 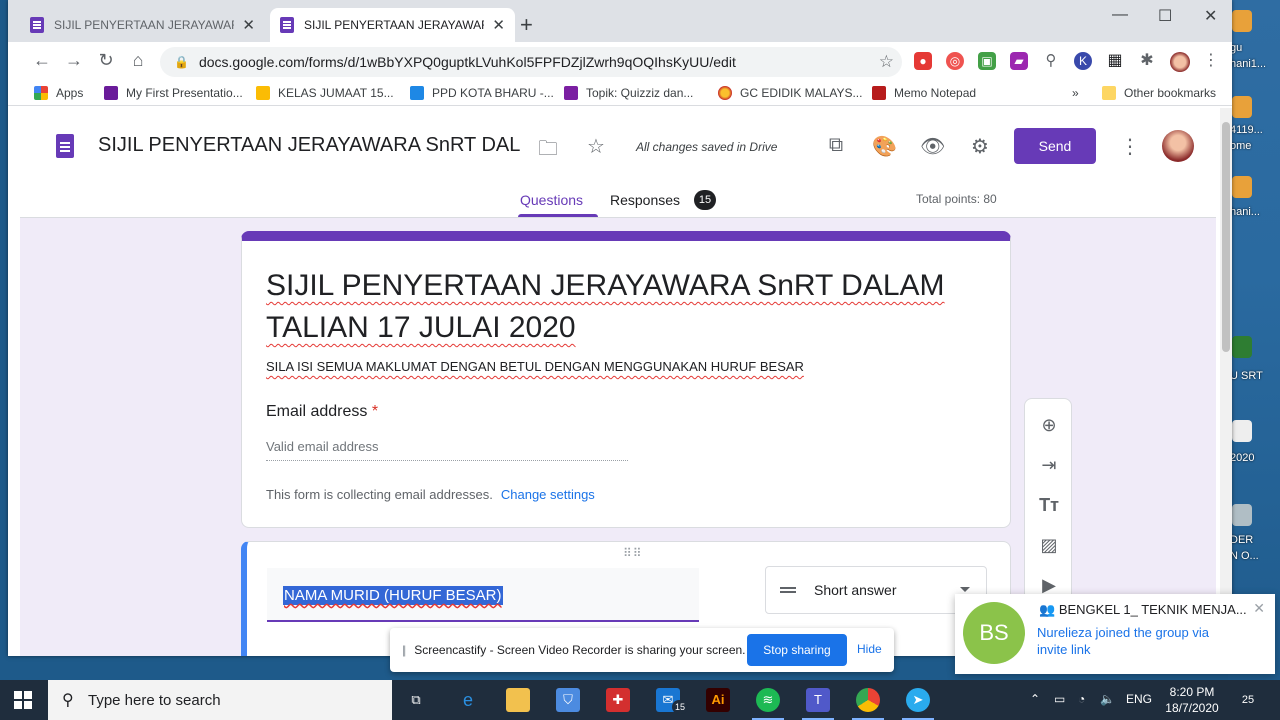 I want to click on telegram-icon: ➤, so click(x=918, y=704).